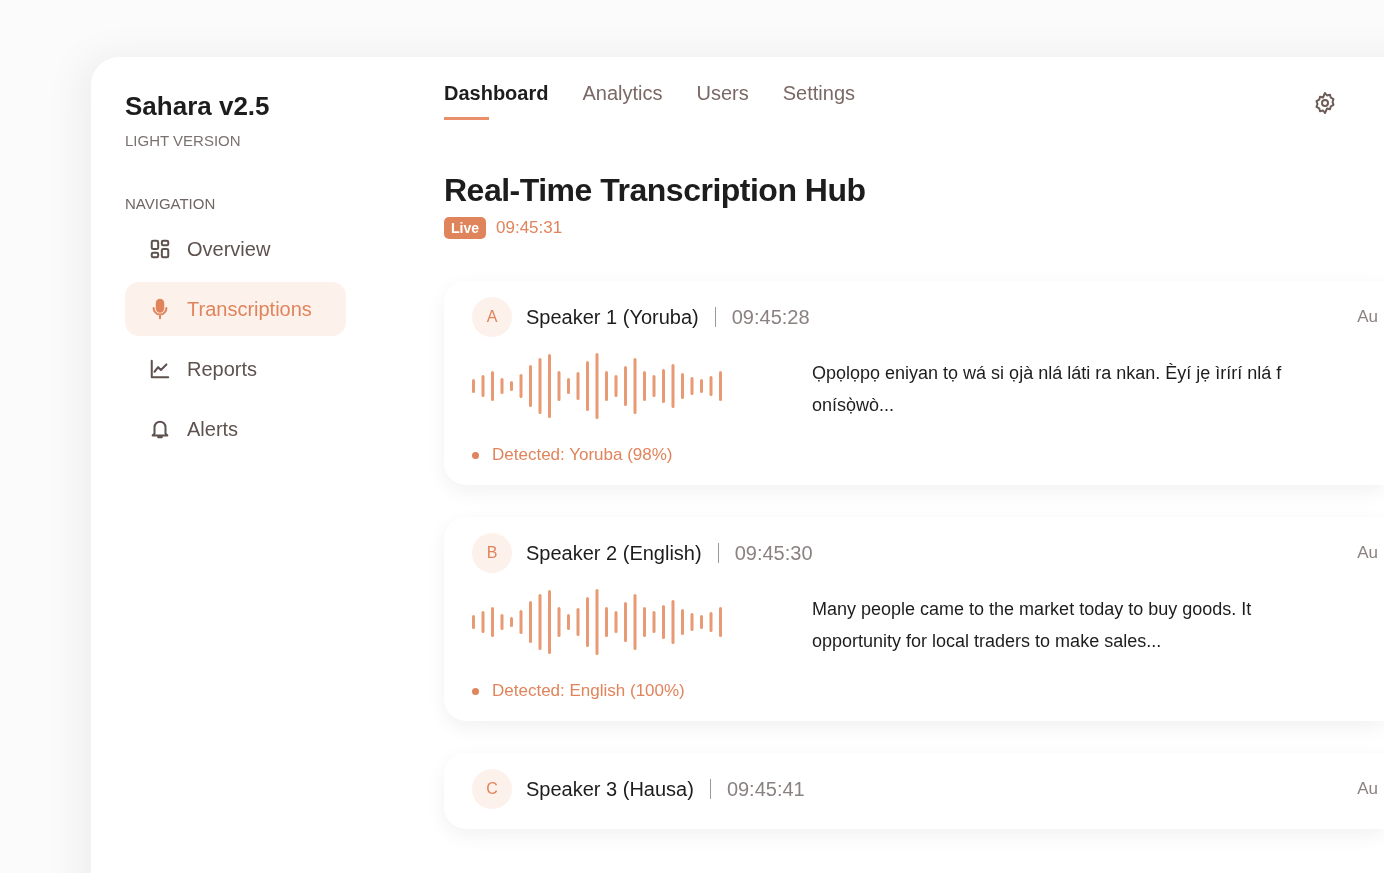 The height and width of the screenshot is (873, 1384). Describe the element at coordinates (235, 429) in the screenshot. I see `nav-item: Alerts` at that location.